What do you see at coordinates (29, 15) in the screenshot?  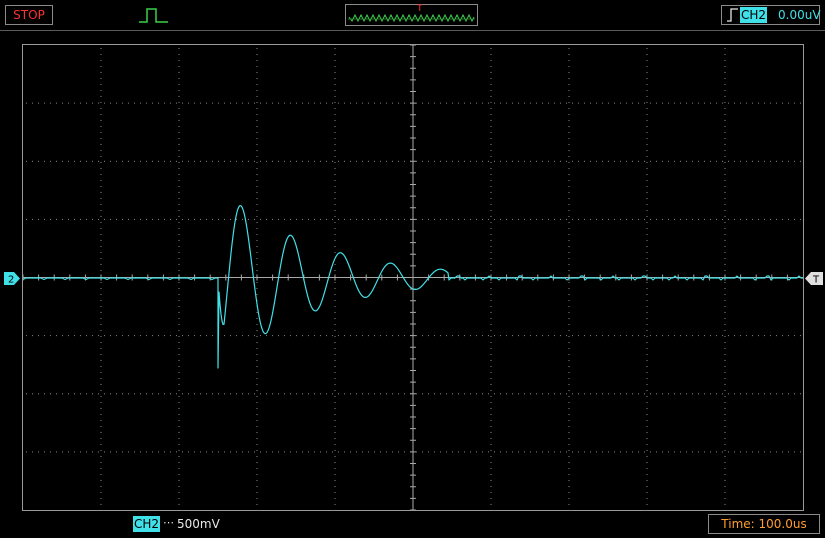 I see `run-state-button: STOP` at bounding box center [29, 15].